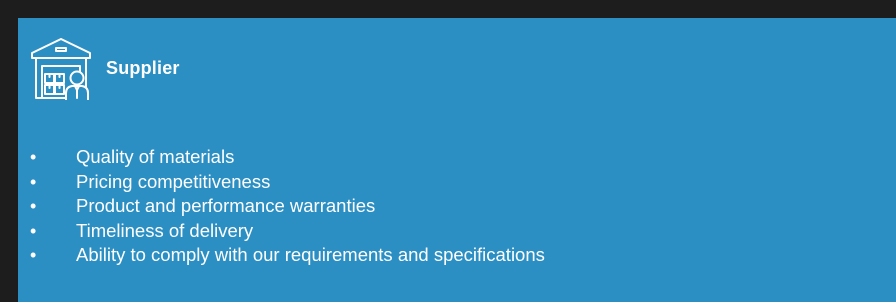 This screenshot has height=302, width=896. What do you see at coordinates (173, 181) in the screenshot?
I see `list-item-text: Pricing competitiveness` at bounding box center [173, 181].